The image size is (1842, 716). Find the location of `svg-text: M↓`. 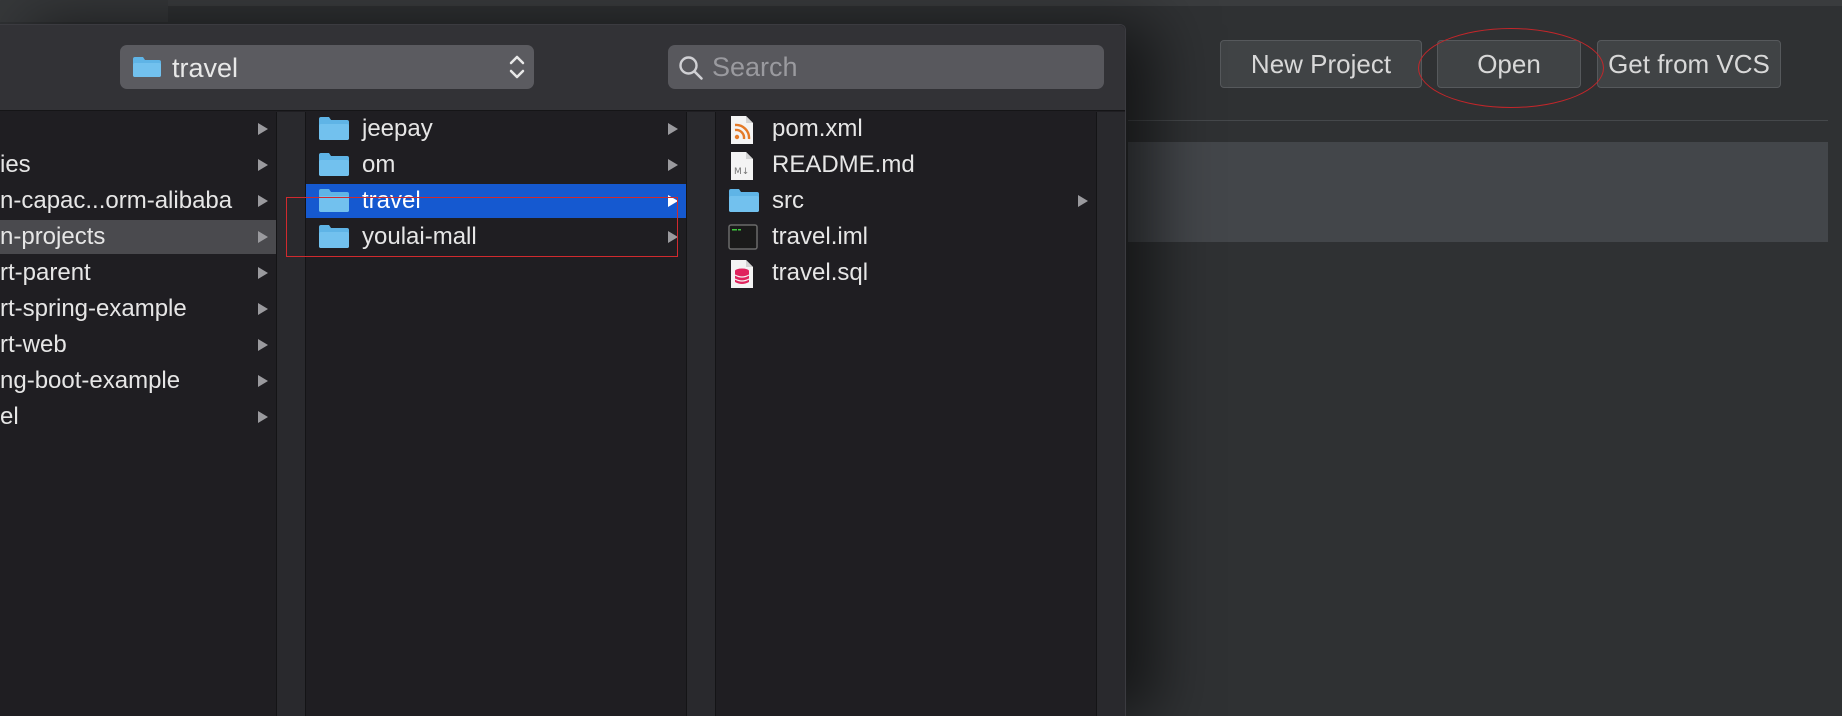

svg-text: M↓ is located at coordinates (741, 172).